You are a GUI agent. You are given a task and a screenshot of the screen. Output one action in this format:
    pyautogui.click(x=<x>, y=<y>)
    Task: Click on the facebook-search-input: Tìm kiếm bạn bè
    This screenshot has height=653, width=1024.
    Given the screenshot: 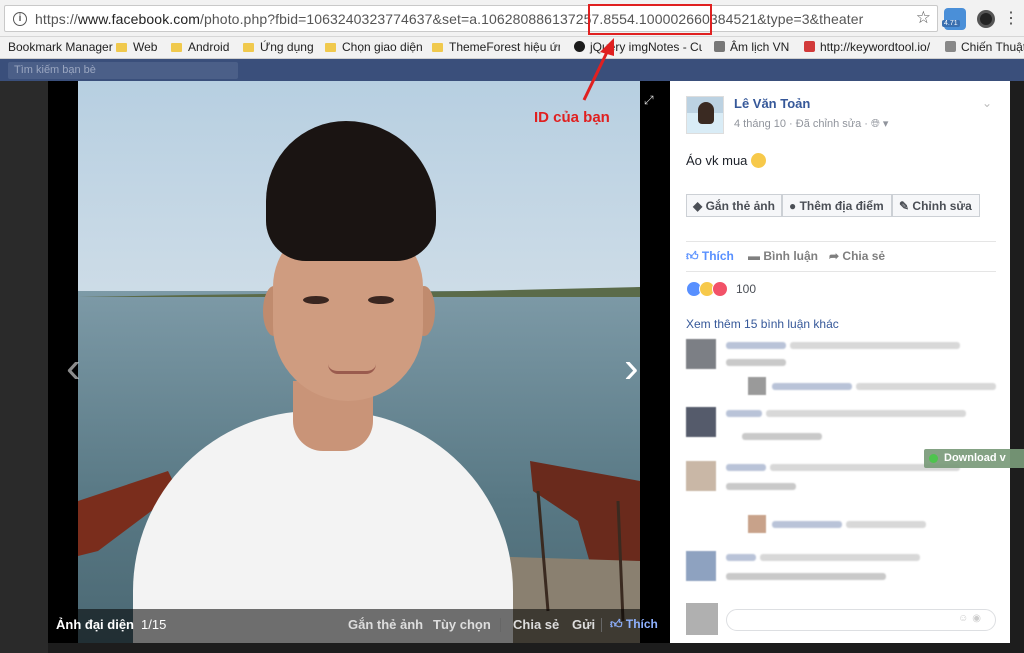 What is the action you would take?
    pyautogui.click(x=123, y=70)
    